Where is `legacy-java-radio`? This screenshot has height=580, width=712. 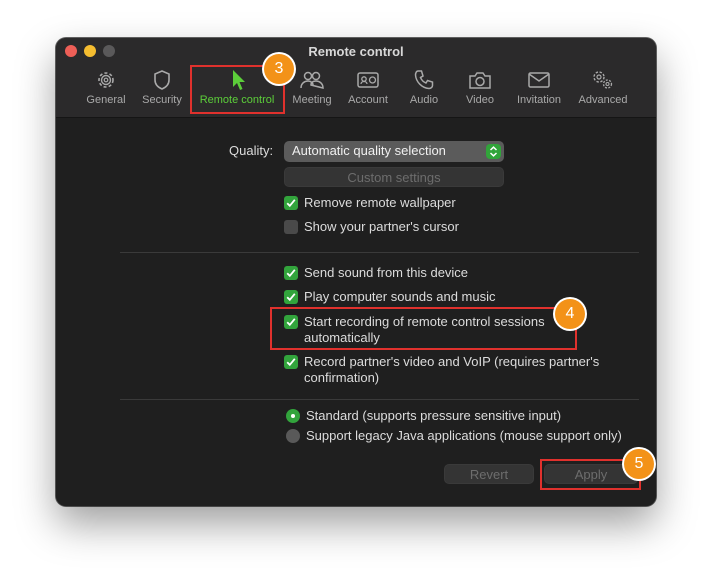 legacy-java-radio is located at coordinates (293, 436).